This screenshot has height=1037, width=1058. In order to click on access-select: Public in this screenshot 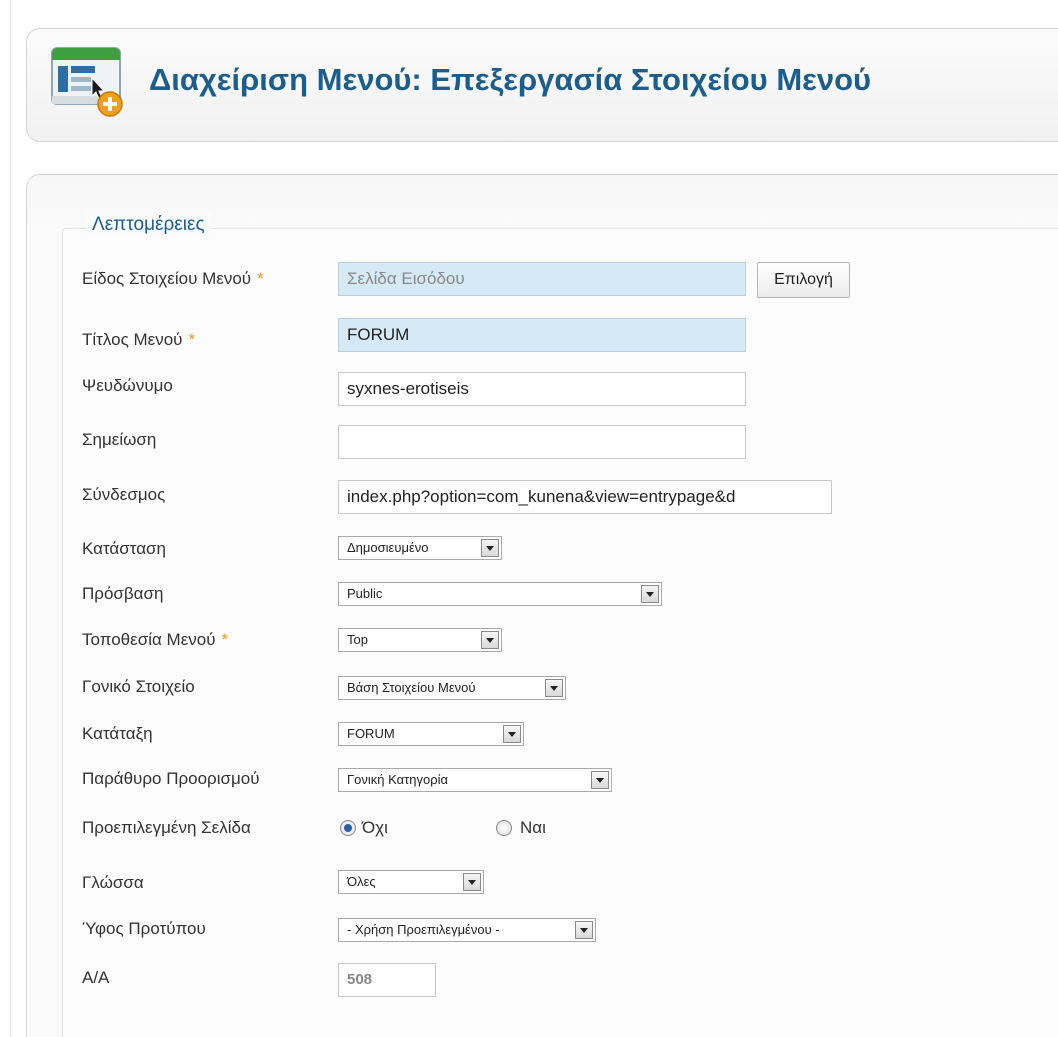, I will do `click(500, 594)`.